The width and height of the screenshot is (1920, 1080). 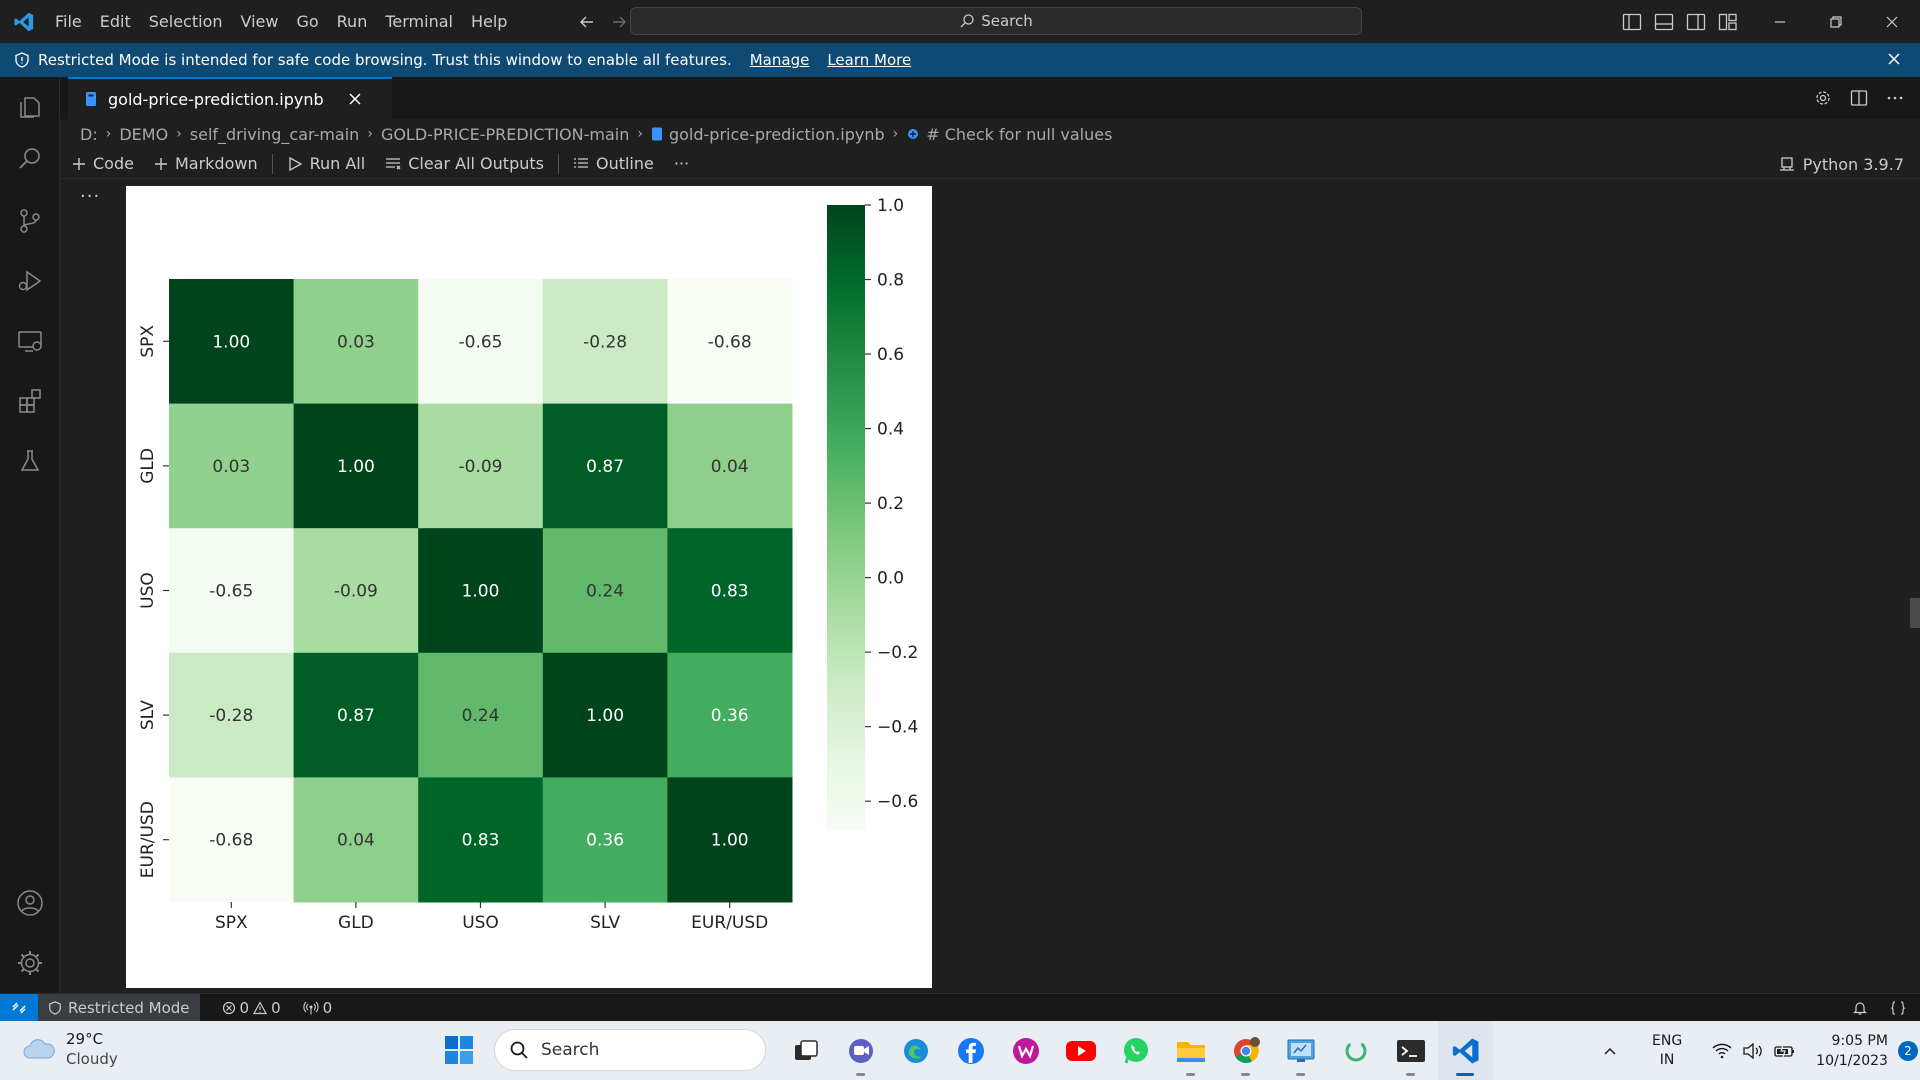 What do you see at coordinates (459, 1050) in the screenshot?
I see `windows-start-icon` at bounding box center [459, 1050].